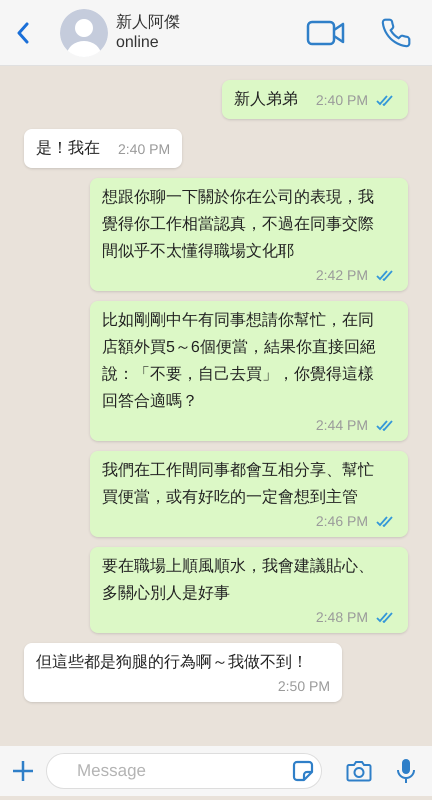  I want to click on message-time: 2:42 PM, so click(342, 275).